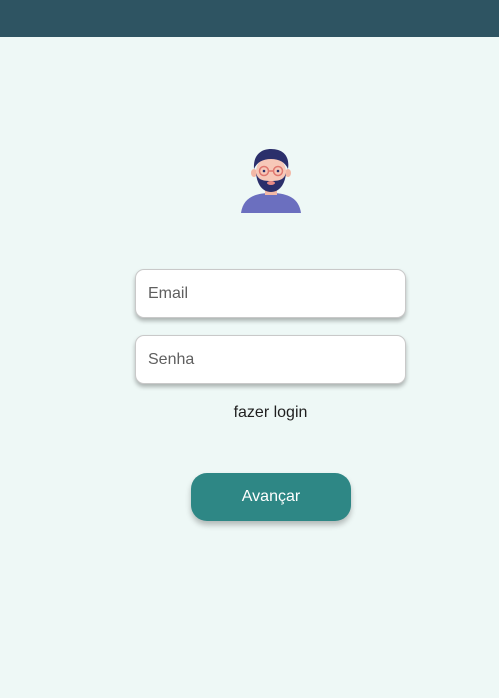  I want to click on user-avatar-icon, so click(271, 181).